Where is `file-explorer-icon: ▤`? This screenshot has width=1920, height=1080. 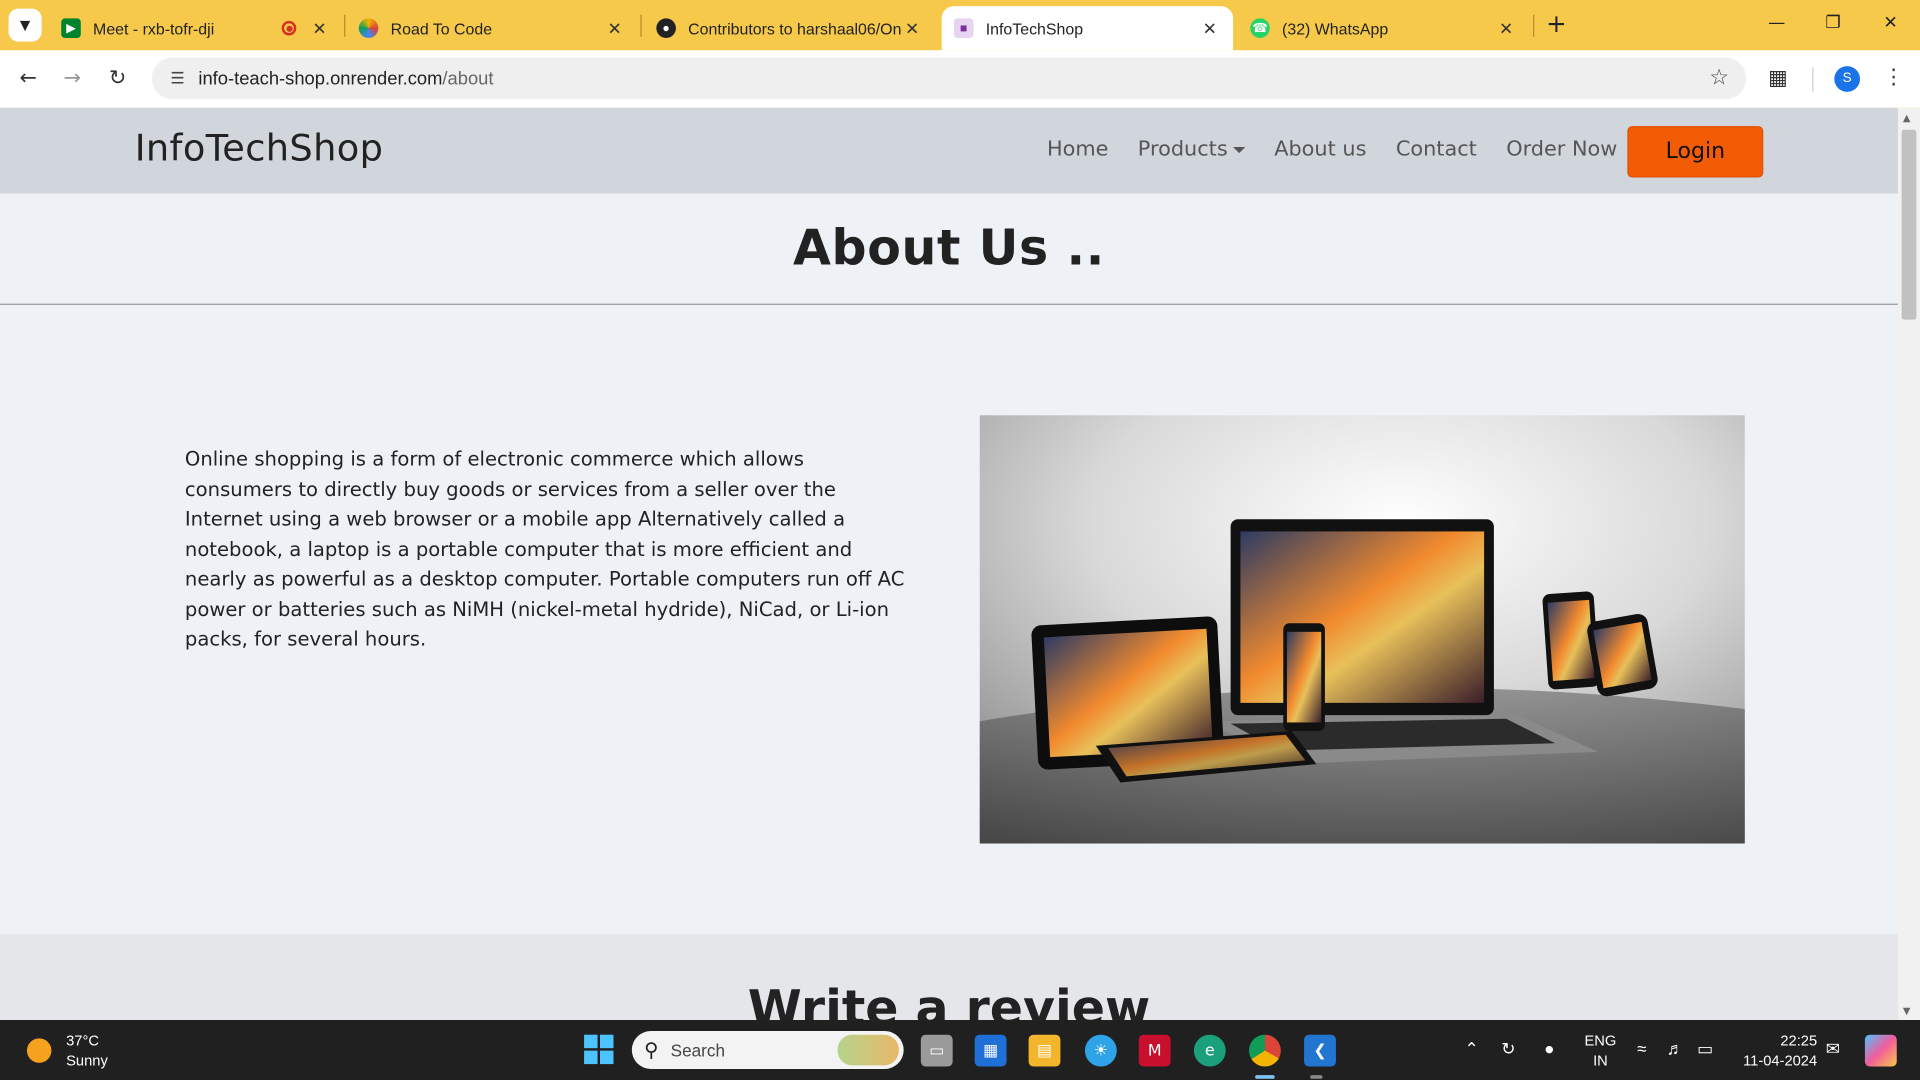
file-explorer-icon: ▤ is located at coordinates (1044, 1050).